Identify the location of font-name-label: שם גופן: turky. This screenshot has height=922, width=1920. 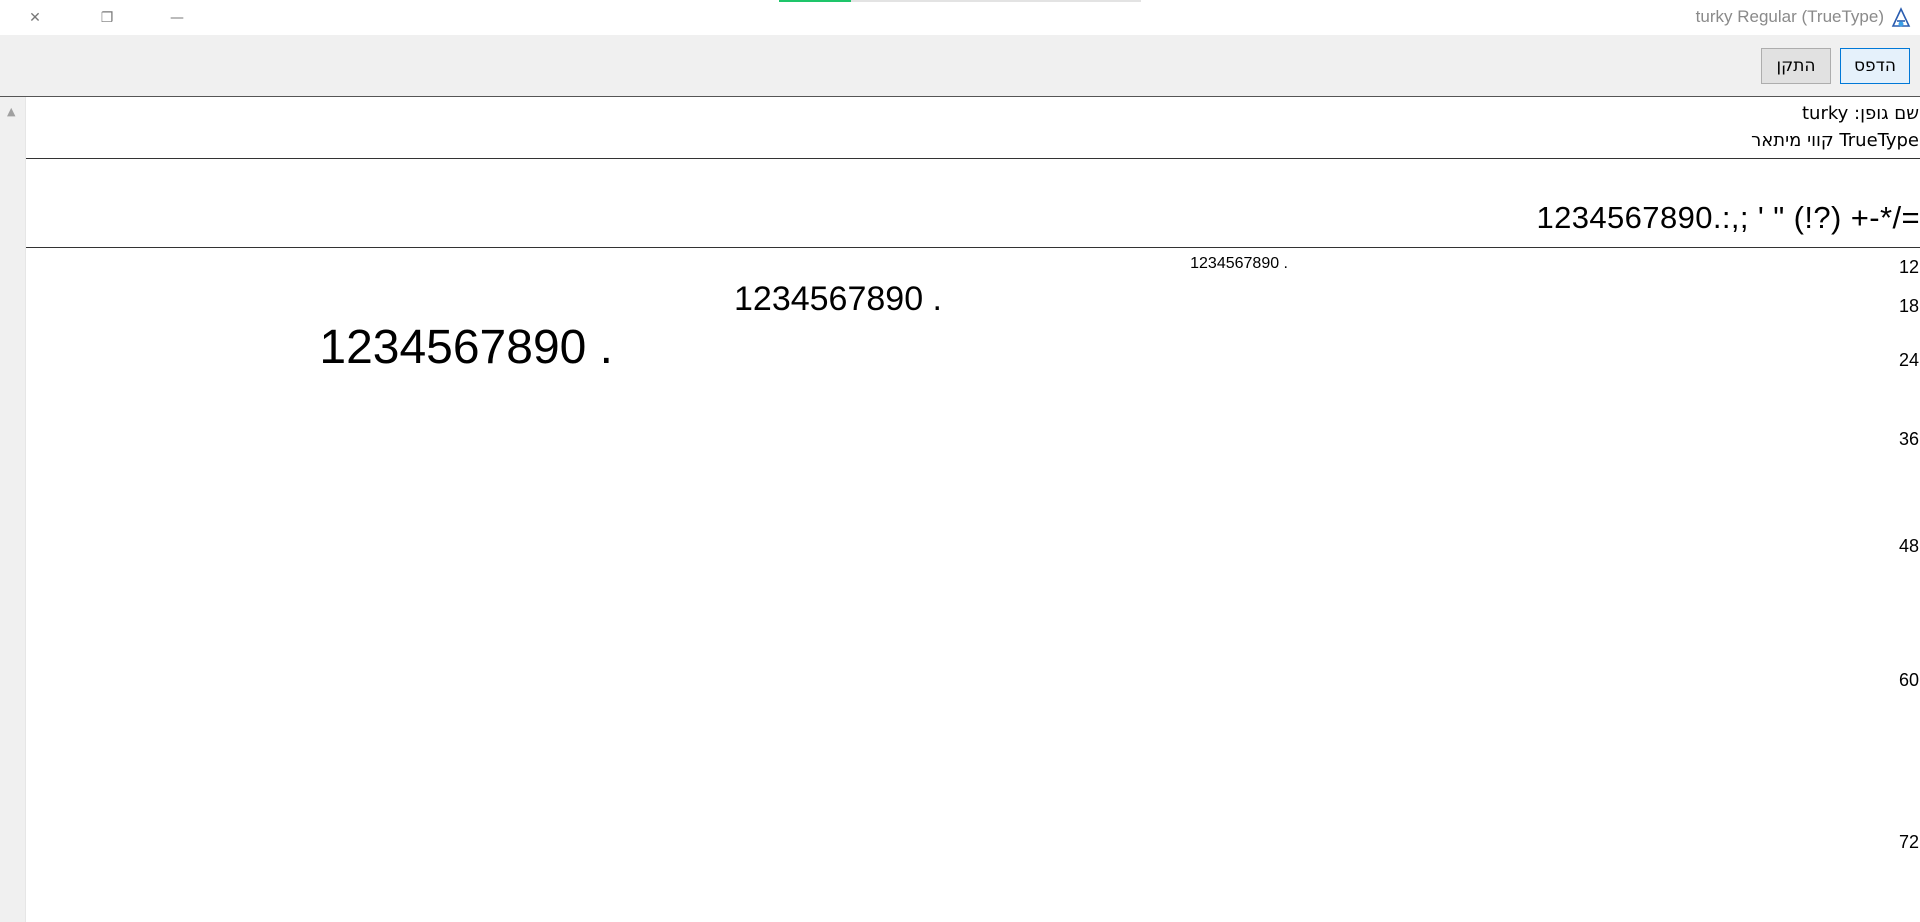
(1860, 113).